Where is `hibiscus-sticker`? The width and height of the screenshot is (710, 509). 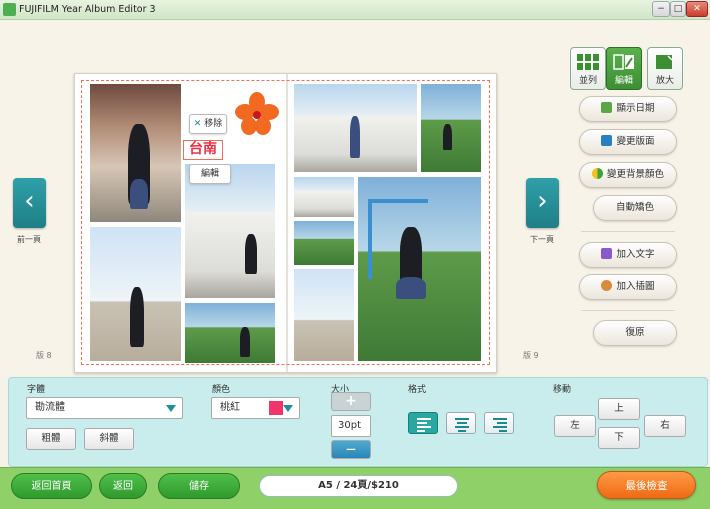
hibiscus-sticker is located at coordinates (257, 114).